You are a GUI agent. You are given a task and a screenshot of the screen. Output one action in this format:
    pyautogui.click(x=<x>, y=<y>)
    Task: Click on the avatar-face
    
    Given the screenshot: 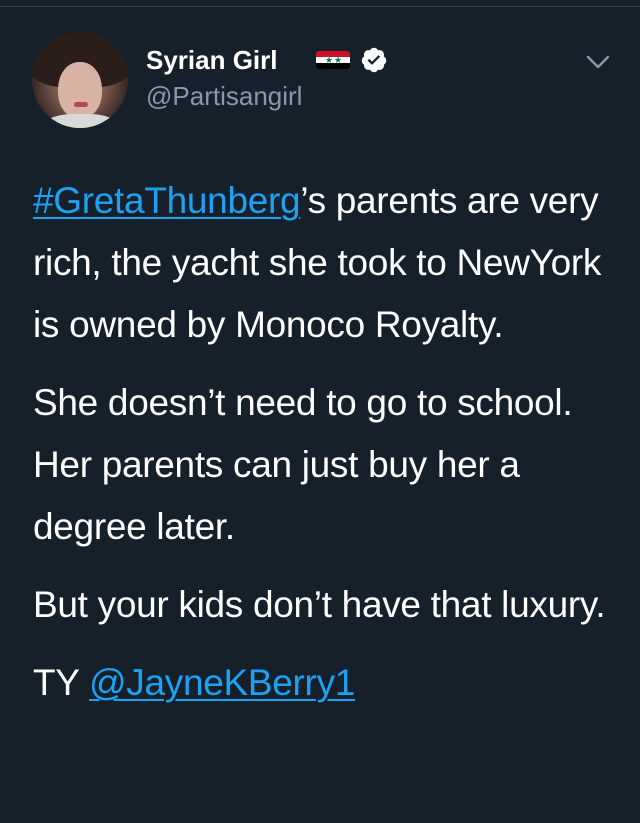 What is the action you would take?
    pyautogui.click(x=80, y=90)
    